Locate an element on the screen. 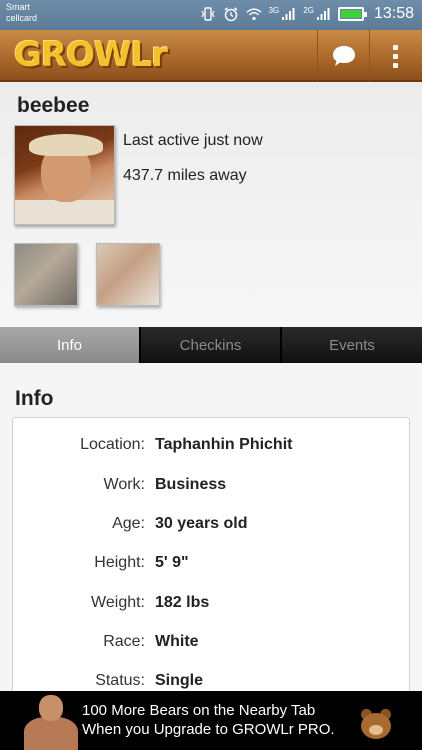 Image resolution: width=422 pixels, height=750 pixels. info-label: Race: is located at coordinates (124, 641).